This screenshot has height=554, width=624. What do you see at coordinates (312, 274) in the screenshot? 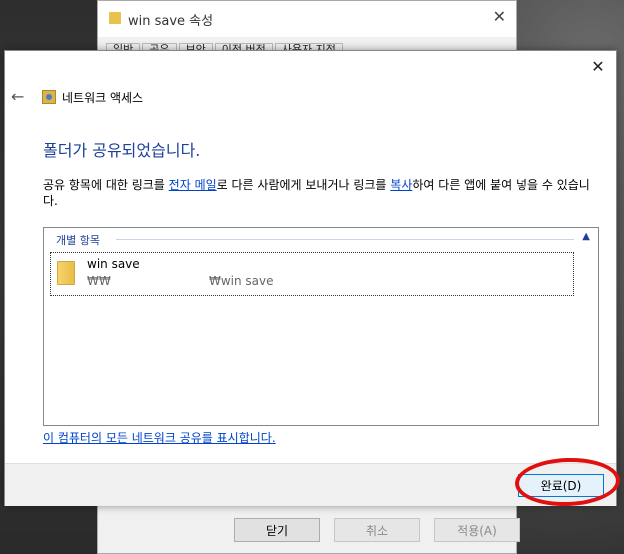
I see `list-item: win save ₩₩ ₩win save` at bounding box center [312, 274].